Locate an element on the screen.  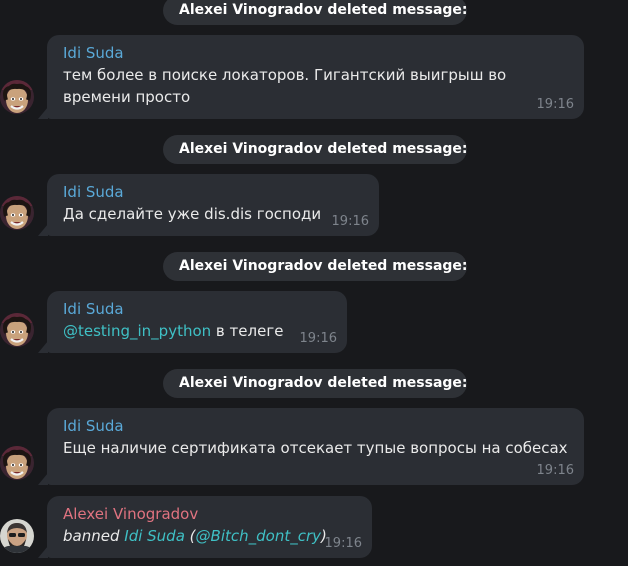
message-text-rest: в телеге is located at coordinates (247, 331).